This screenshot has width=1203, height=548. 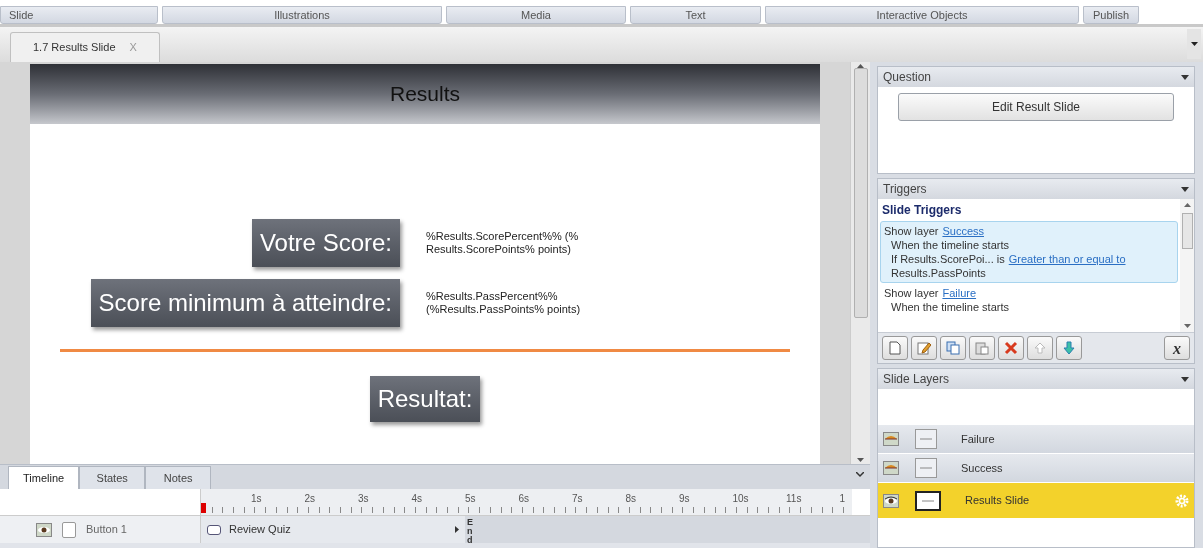 What do you see at coordinates (1177, 348) in the screenshot?
I see `variables-button: x` at bounding box center [1177, 348].